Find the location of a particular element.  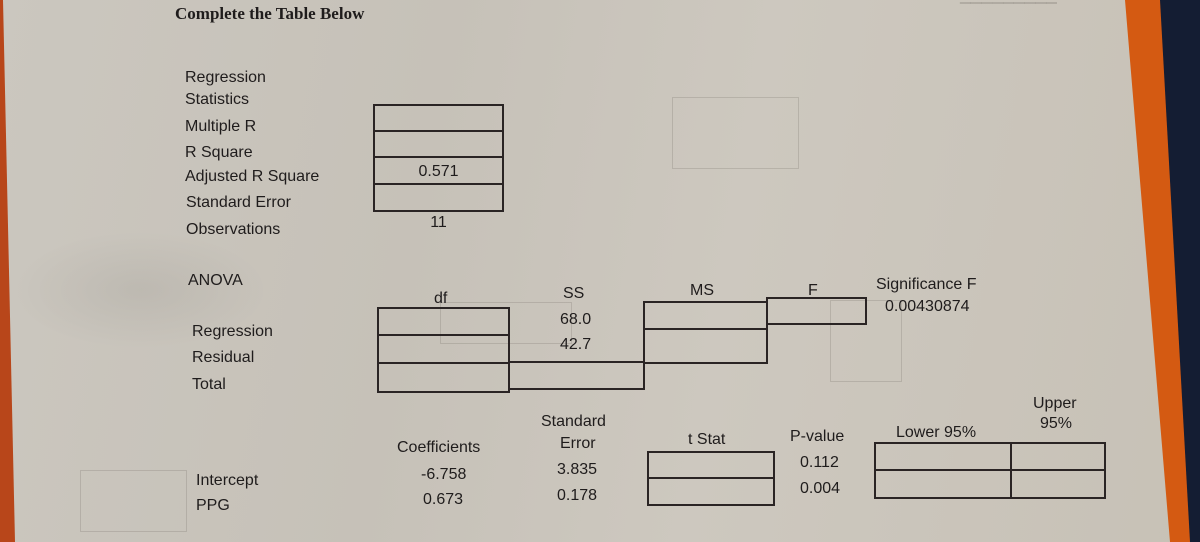

coef-col-p-value: P-value is located at coordinates (817, 436).